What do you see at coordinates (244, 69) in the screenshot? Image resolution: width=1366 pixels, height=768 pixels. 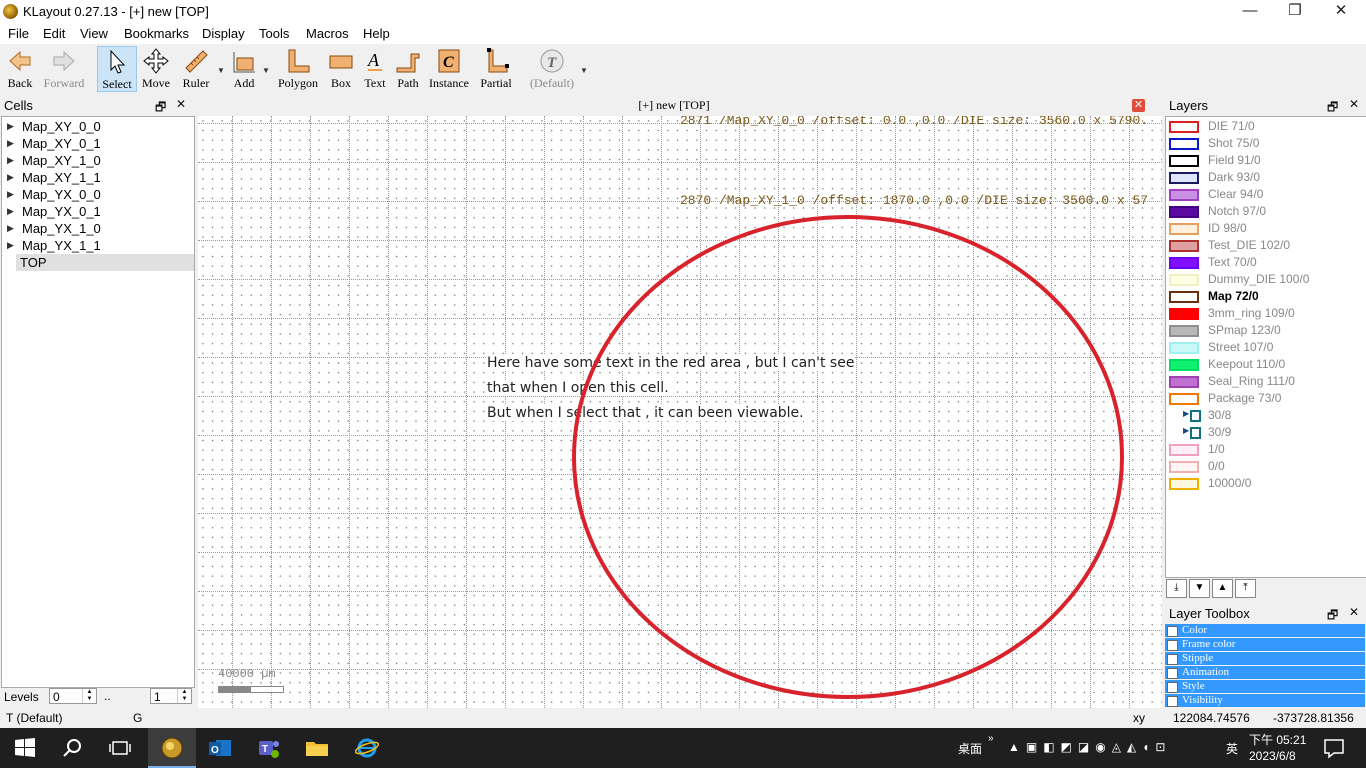 I see `add-button: Add` at bounding box center [244, 69].